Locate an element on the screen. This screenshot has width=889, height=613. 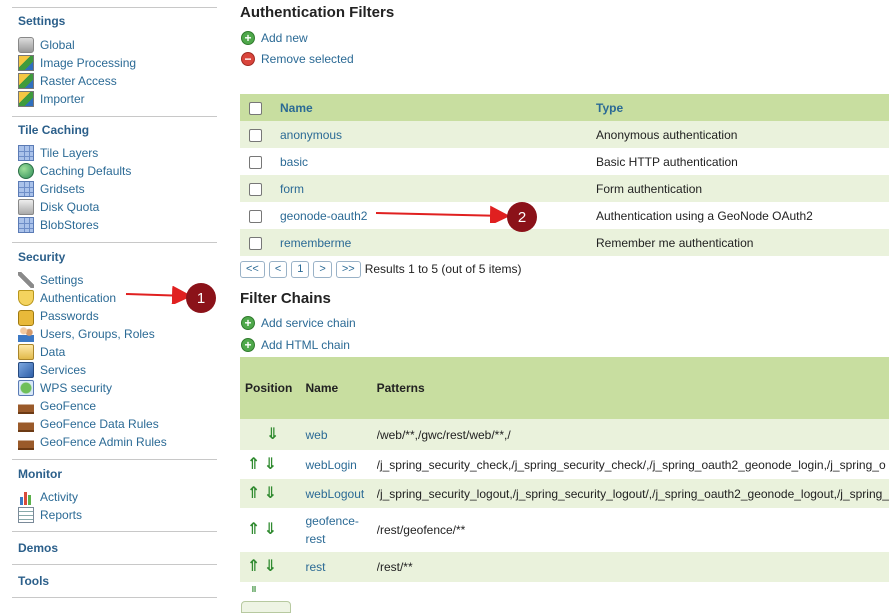
sidebar-item-image-processing: Image Processing is located at coordinates (77, 63).